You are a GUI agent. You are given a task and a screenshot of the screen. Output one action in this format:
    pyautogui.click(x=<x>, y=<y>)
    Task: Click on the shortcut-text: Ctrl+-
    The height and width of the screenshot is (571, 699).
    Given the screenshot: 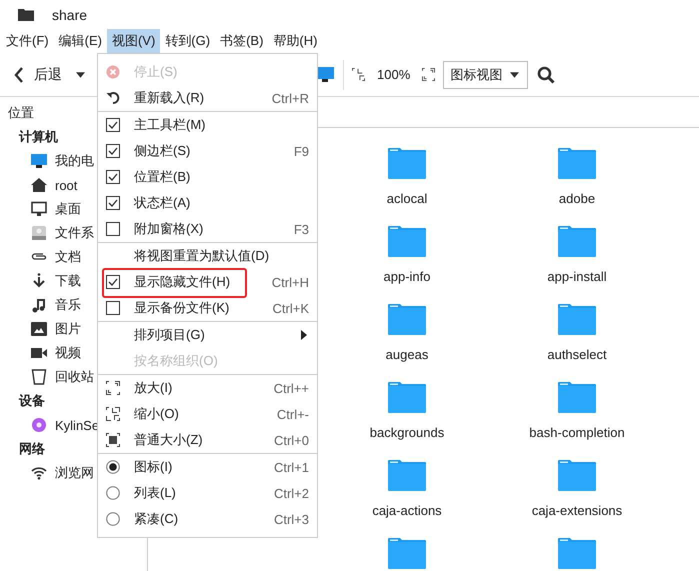 What is the action you would take?
    pyautogui.click(x=292, y=414)
    